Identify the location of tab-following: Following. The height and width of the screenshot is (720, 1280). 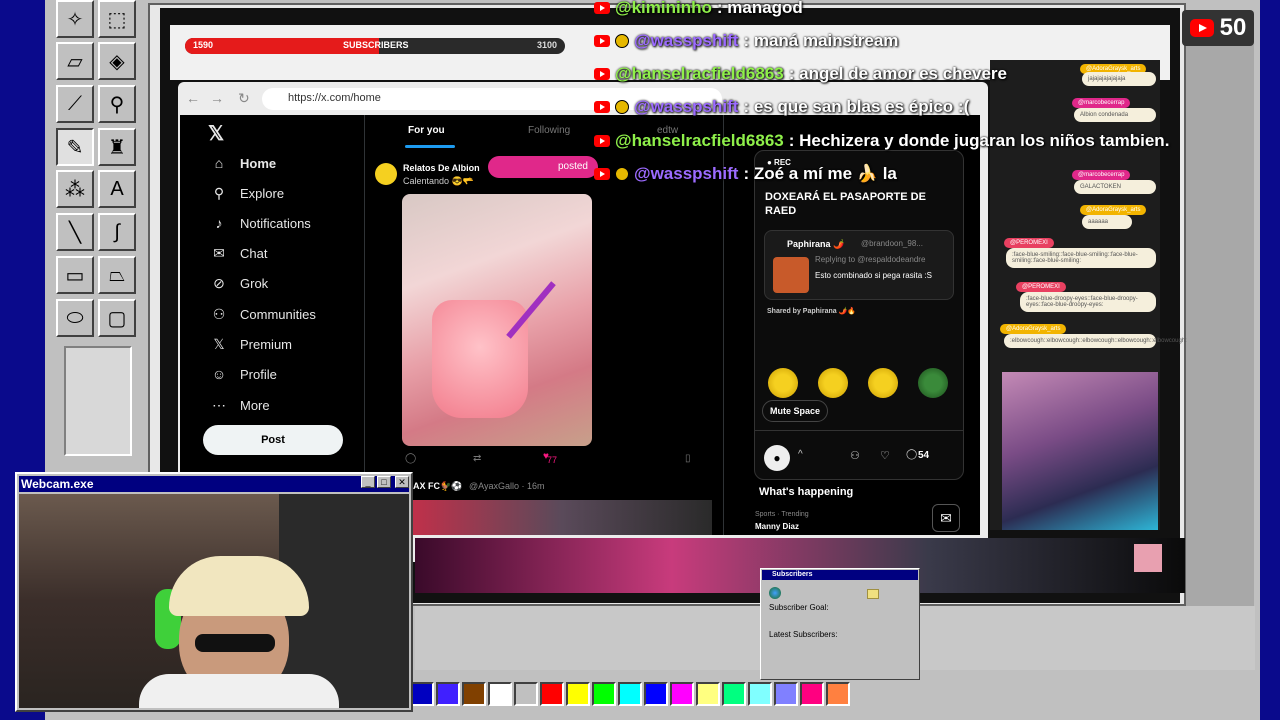
(549, 130).